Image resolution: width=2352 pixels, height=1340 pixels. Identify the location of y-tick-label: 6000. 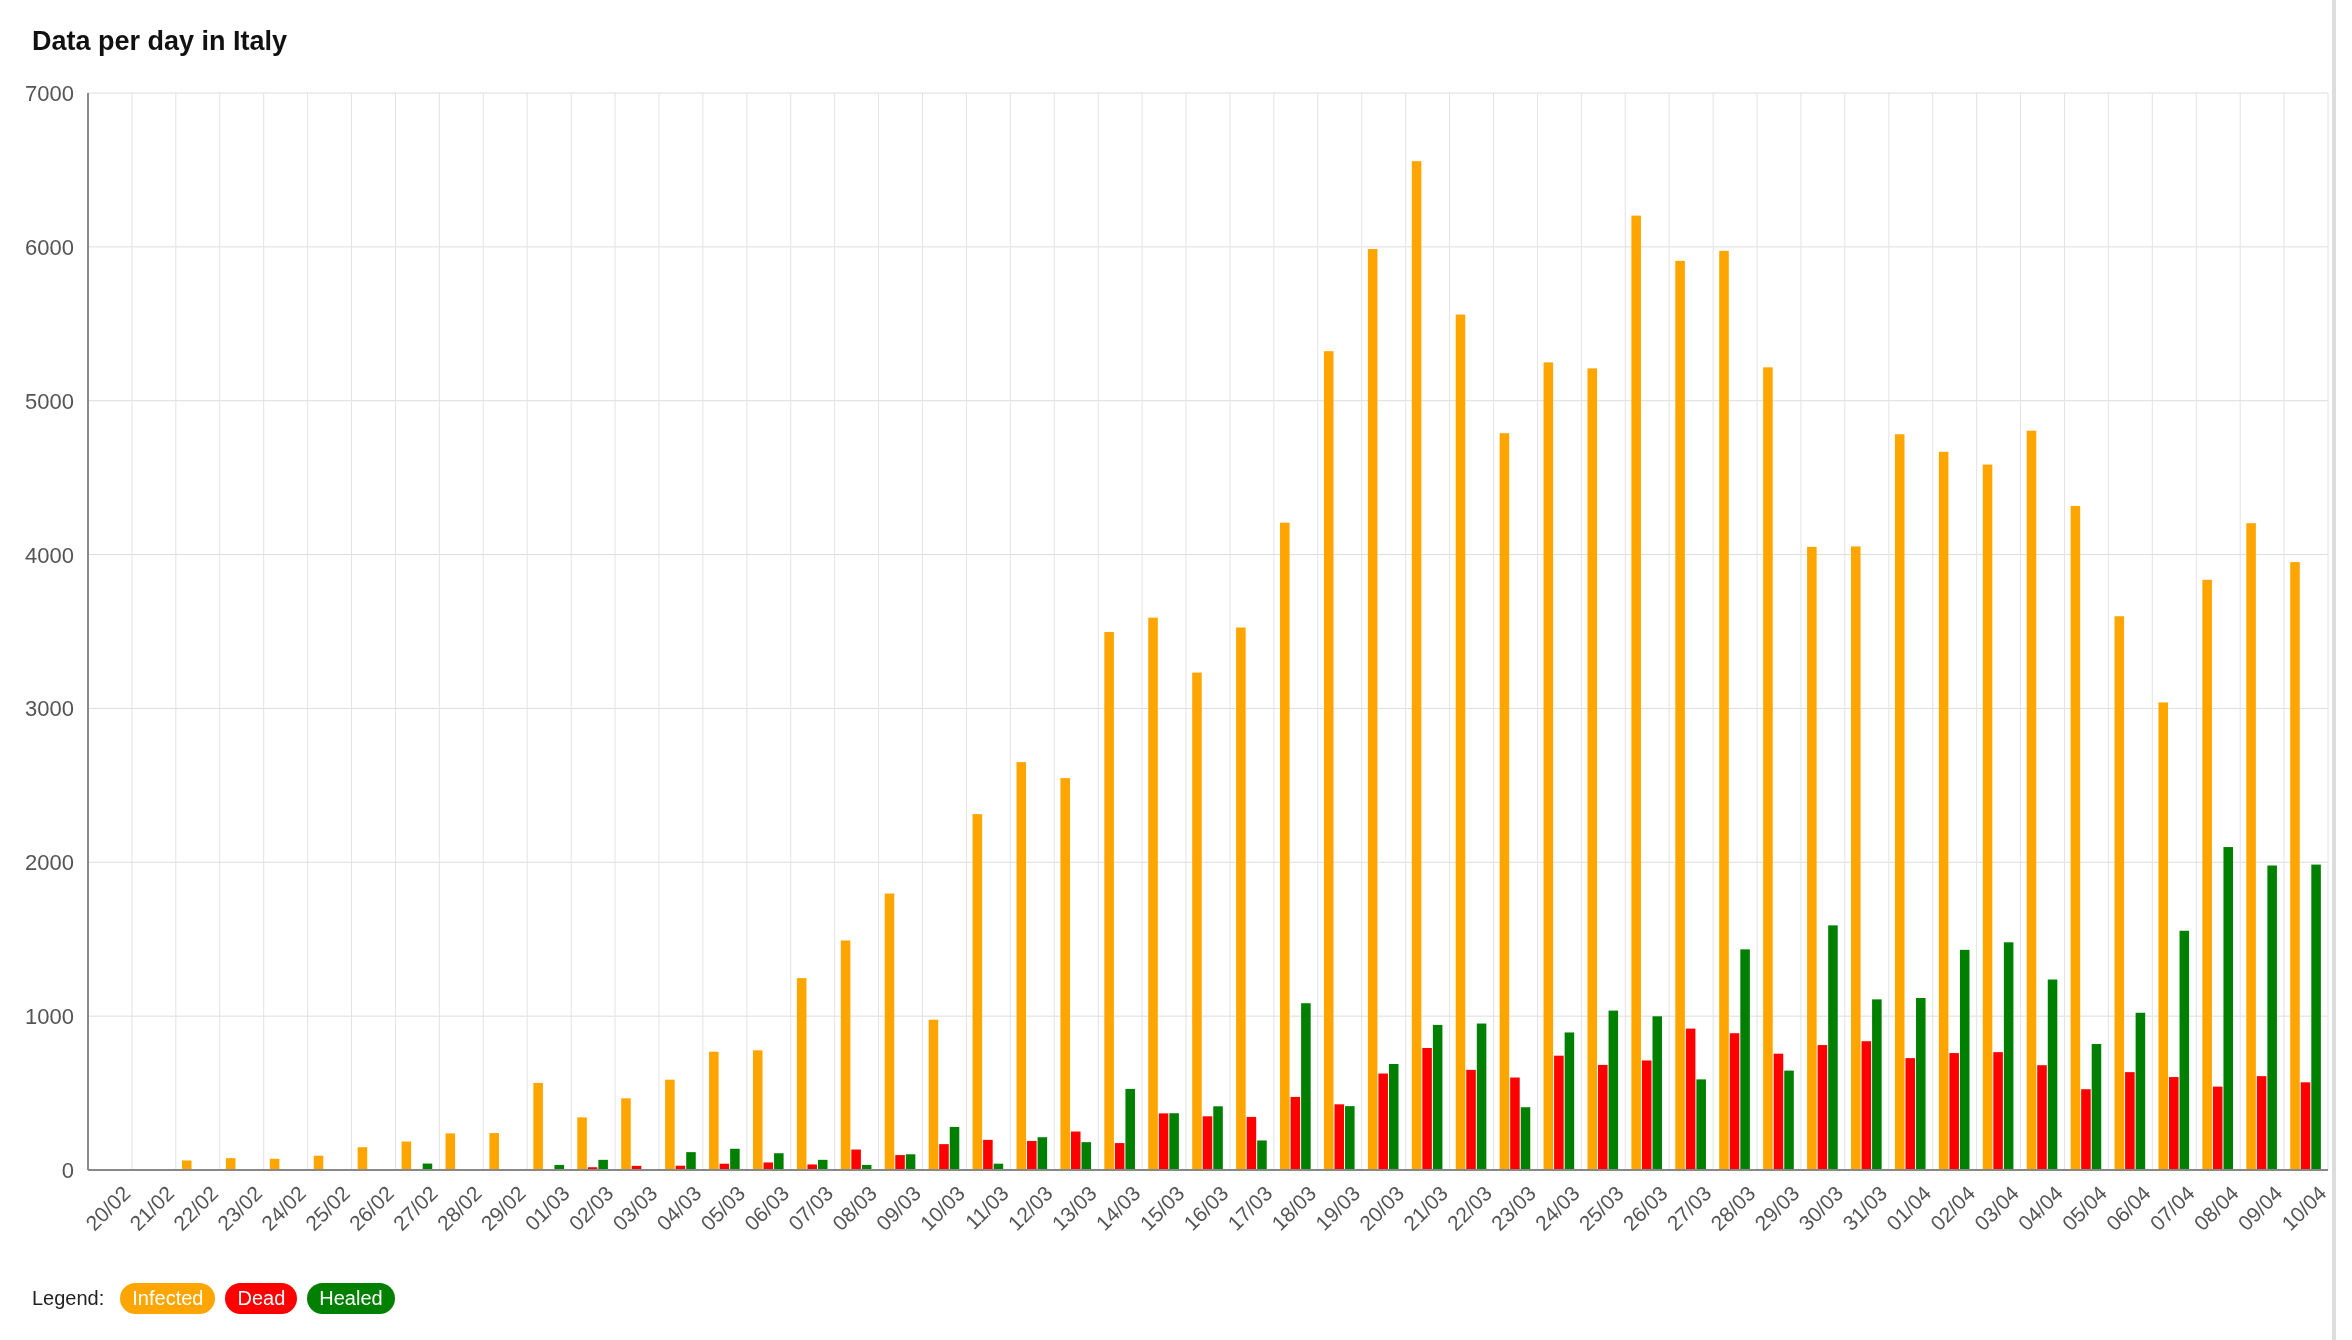
(49, 247).